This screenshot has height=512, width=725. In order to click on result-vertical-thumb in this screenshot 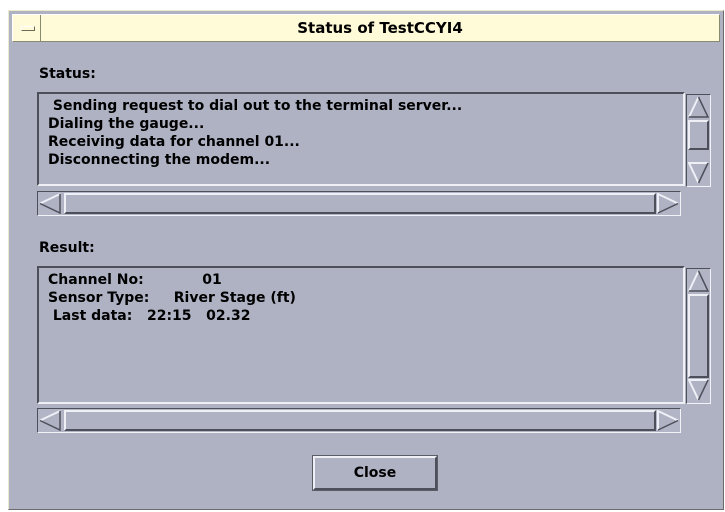, I will do `click(698, 336)`.